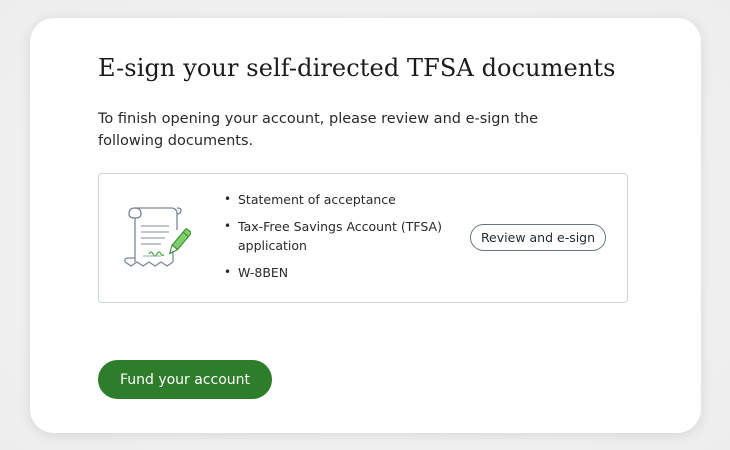  Describe the element at coordinates (156, 238) in the screenshot. I see `signed-document-with-pen-icon` at that location.